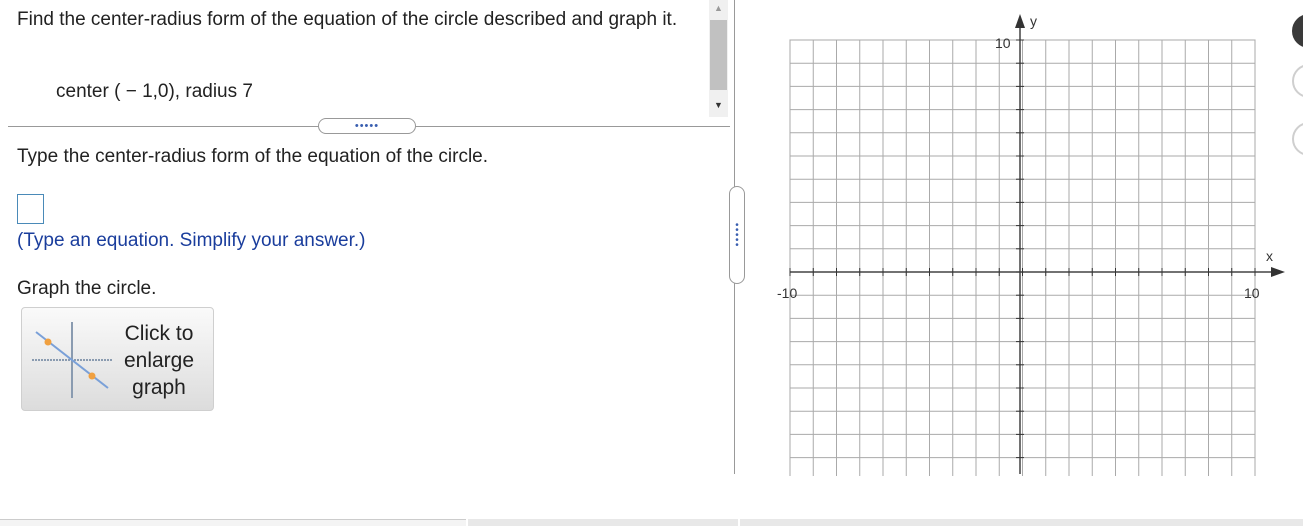 Image resolution: width=1303 pixels, height=526 pixels. I want to click on y-max-tick-label: 10, so click(1003, 43).